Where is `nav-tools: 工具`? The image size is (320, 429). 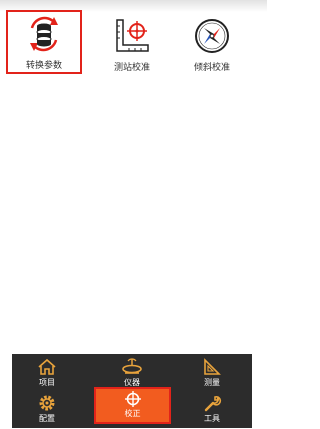 nav-tools: 工具 is located at coordinates (212, 411).